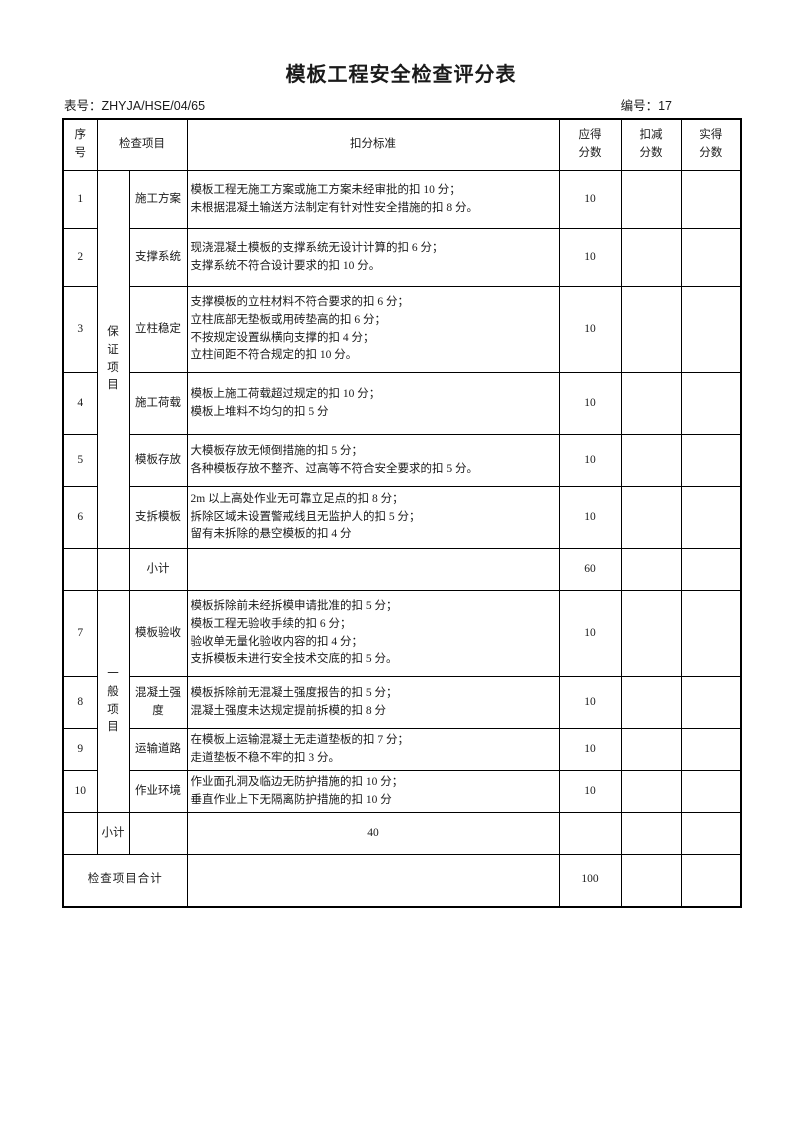 This screenshot has height=1123, width=794. What do you see at coordinates (158, 749) in the screenshot?
I see `row-item-name: 运输道路` at bounding box center [158, 749].